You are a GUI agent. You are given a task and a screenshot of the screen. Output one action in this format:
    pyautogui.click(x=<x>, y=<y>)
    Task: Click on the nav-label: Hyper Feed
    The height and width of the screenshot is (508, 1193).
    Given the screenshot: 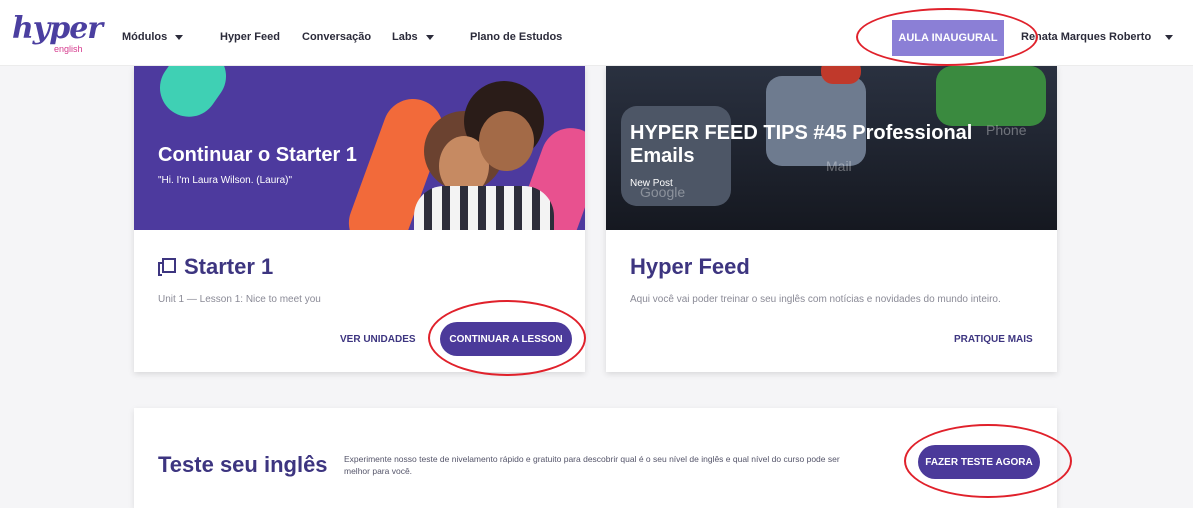 What is the action you would take?
    pyautogui.click(x=250, y=37)
    